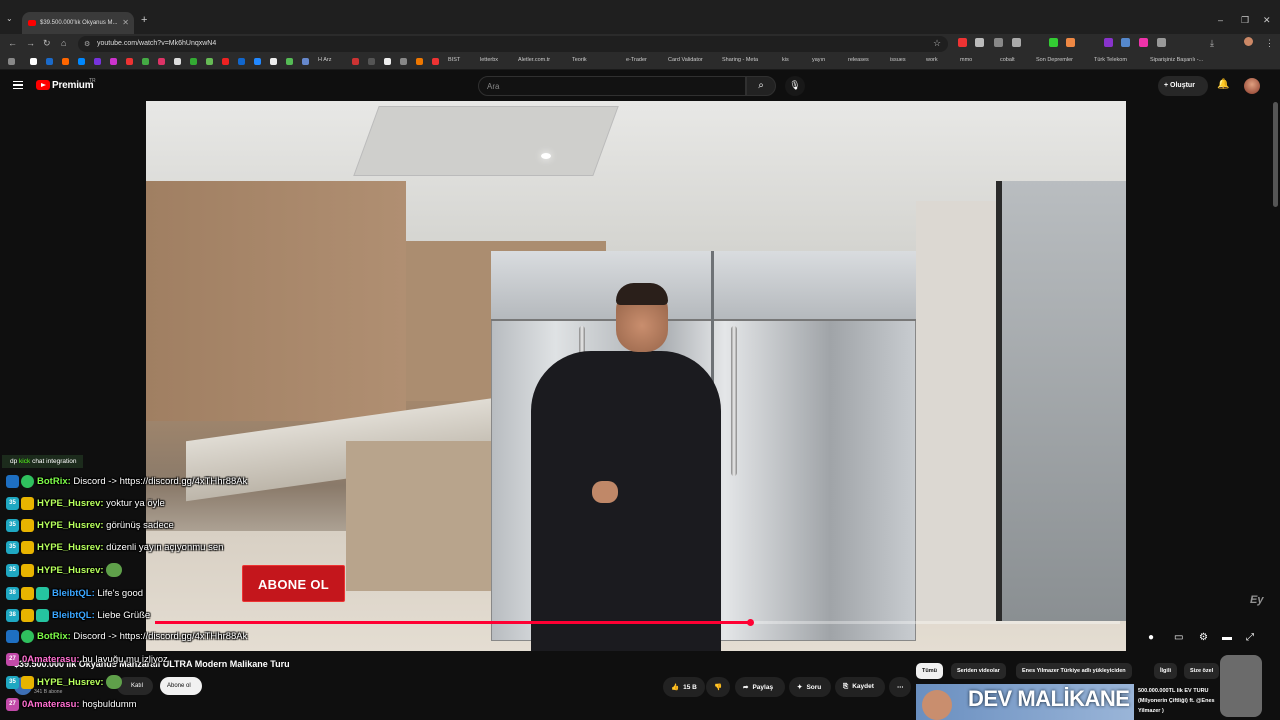 The height and width of the screenshot is (720, 1280). What do you see at coordinates (47, 43) in the screenshot?
I see `reload-icon: ↻` at bounding box center [47, 43].